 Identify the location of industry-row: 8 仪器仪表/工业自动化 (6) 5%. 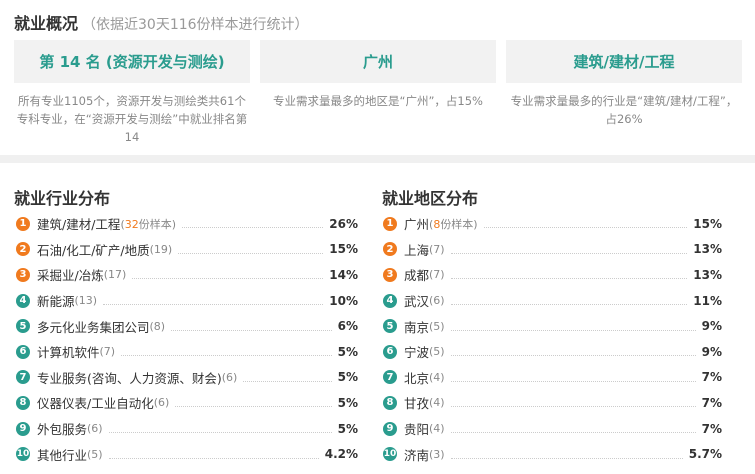
(187, 403).